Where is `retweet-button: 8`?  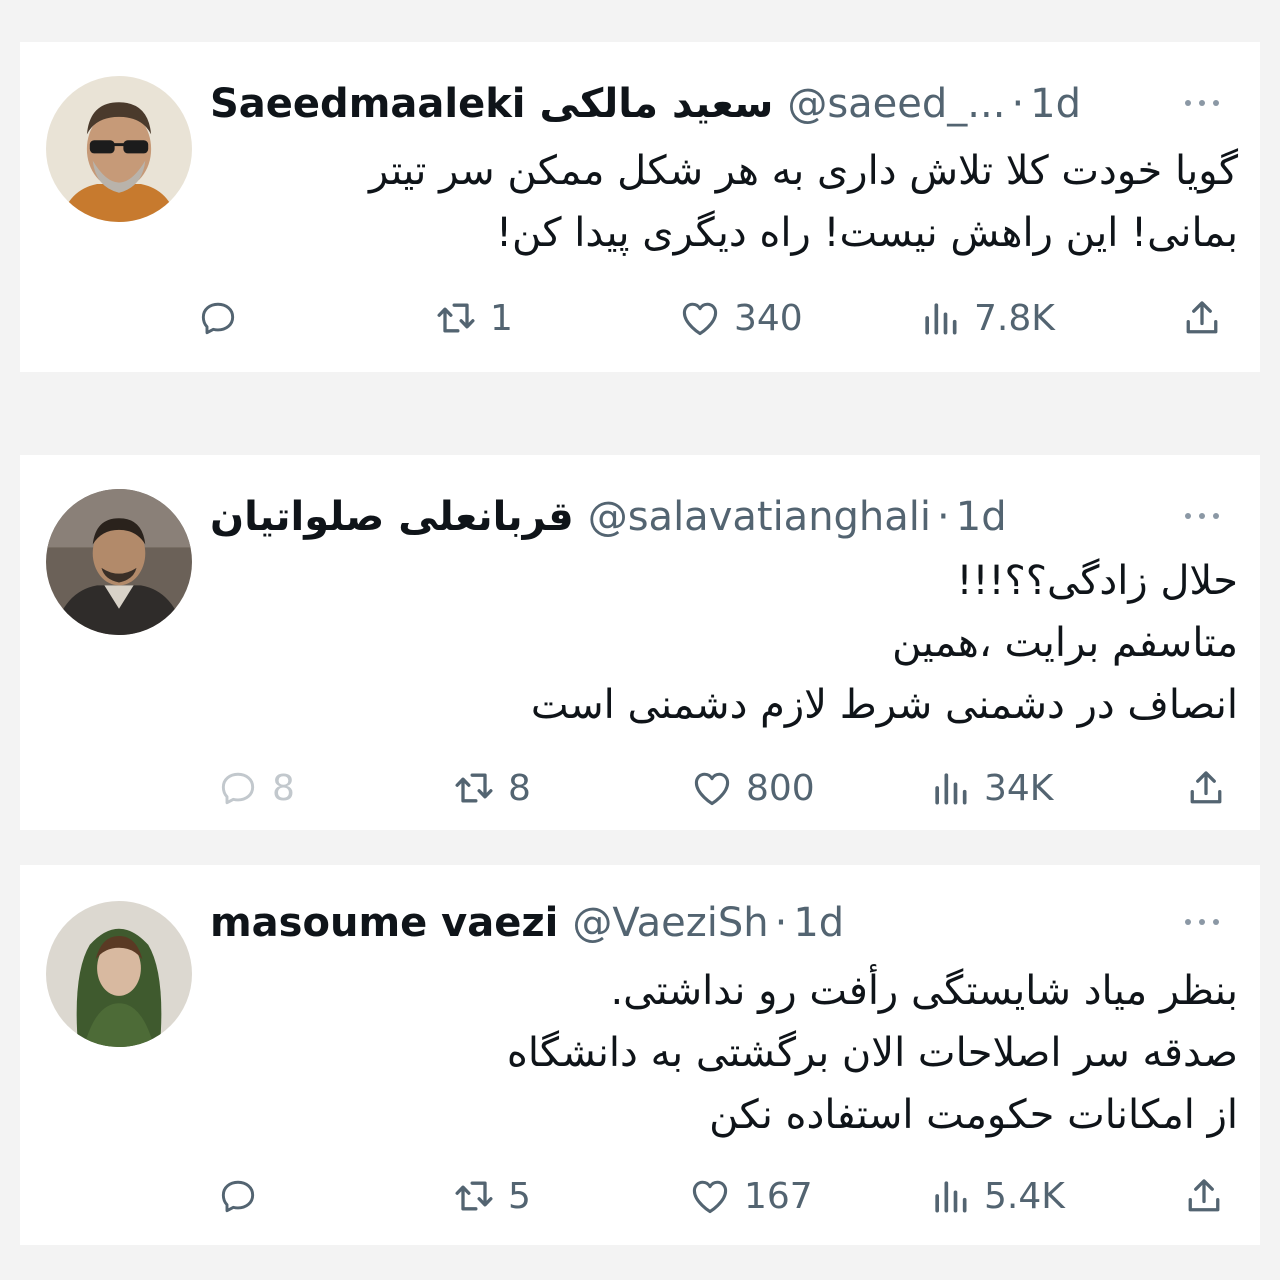 retweet-button: 8 is located at coordinates (491, 788).